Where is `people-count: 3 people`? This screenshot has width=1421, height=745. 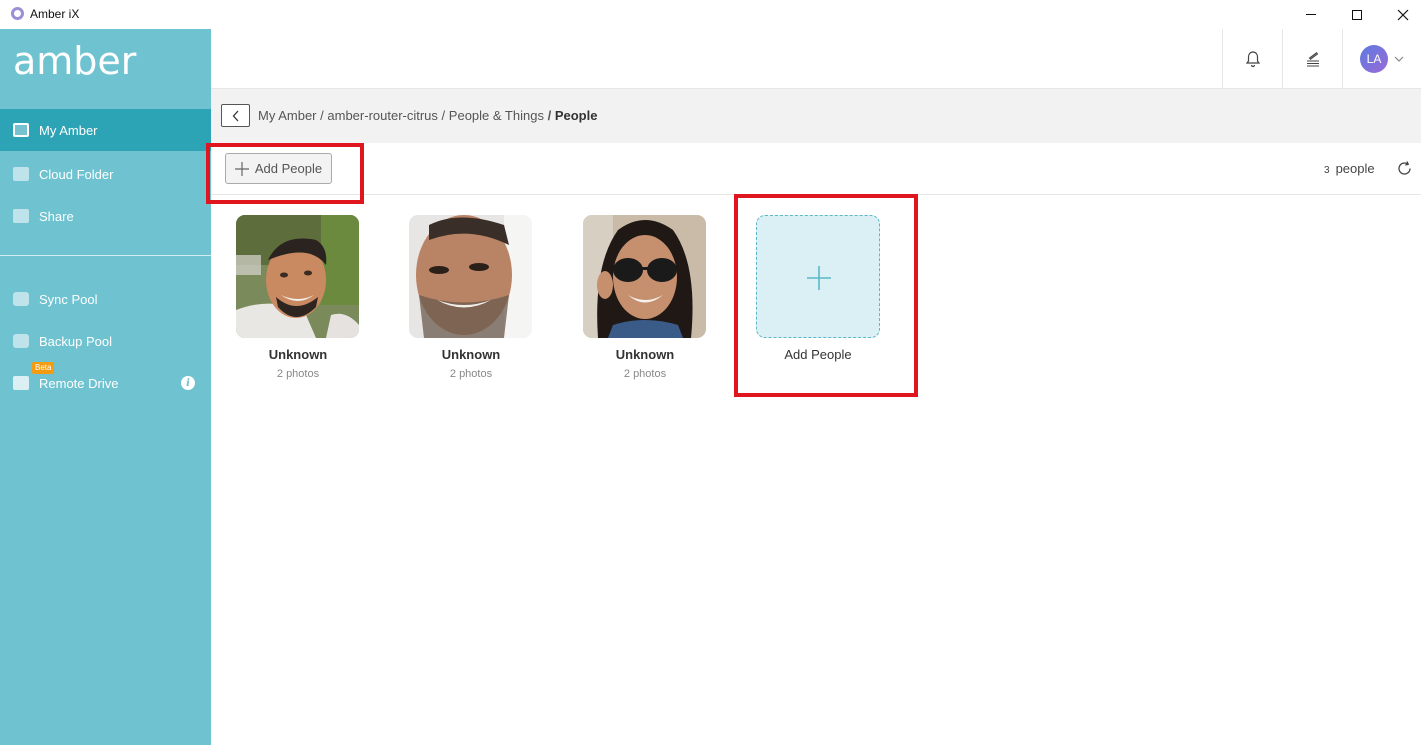
people-count: 3 people is located at coordinates (1349, 168).